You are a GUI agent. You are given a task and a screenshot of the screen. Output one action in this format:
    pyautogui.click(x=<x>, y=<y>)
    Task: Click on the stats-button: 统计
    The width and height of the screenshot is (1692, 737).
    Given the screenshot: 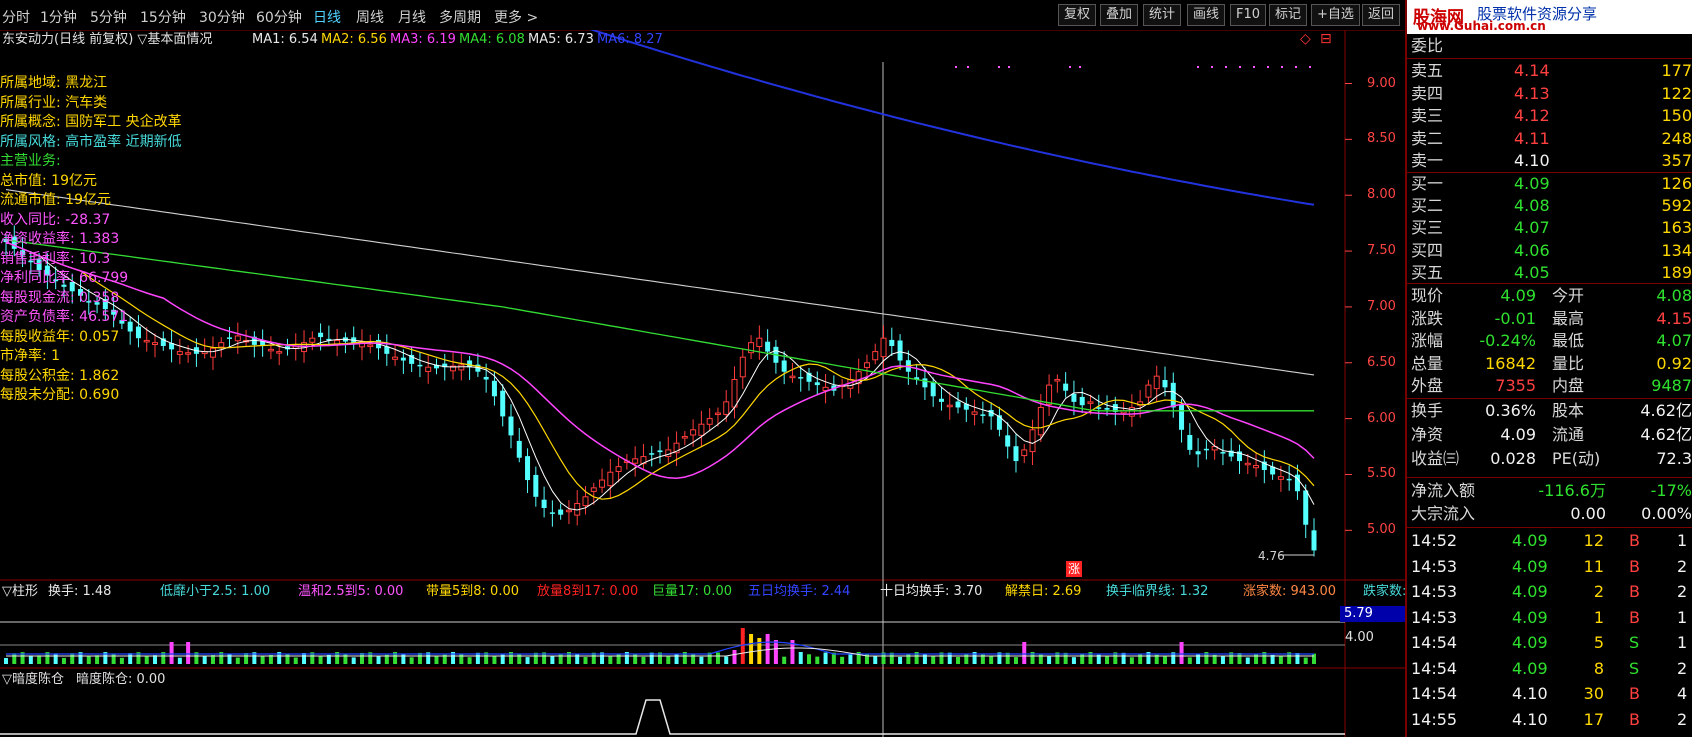 What is the action you would take?
    pyautogui.click(x=1162, y=15)
    